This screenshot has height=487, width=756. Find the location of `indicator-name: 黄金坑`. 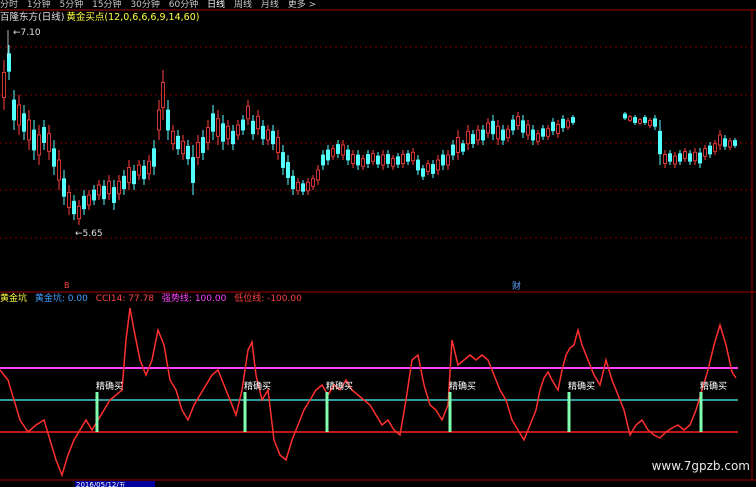

indicator-name: 黄金坑 is located at coordinates (14, 299).